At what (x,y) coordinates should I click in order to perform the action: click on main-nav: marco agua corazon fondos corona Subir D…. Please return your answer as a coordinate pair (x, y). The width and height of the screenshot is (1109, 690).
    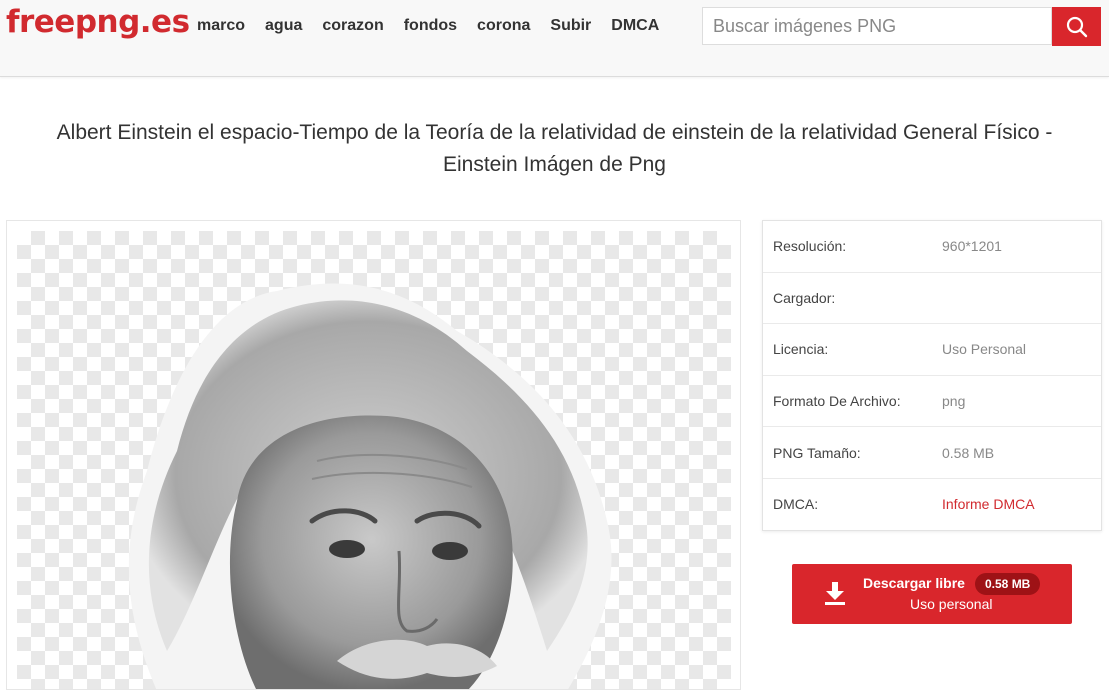
    Looking at the image, I should click on (438, 26).